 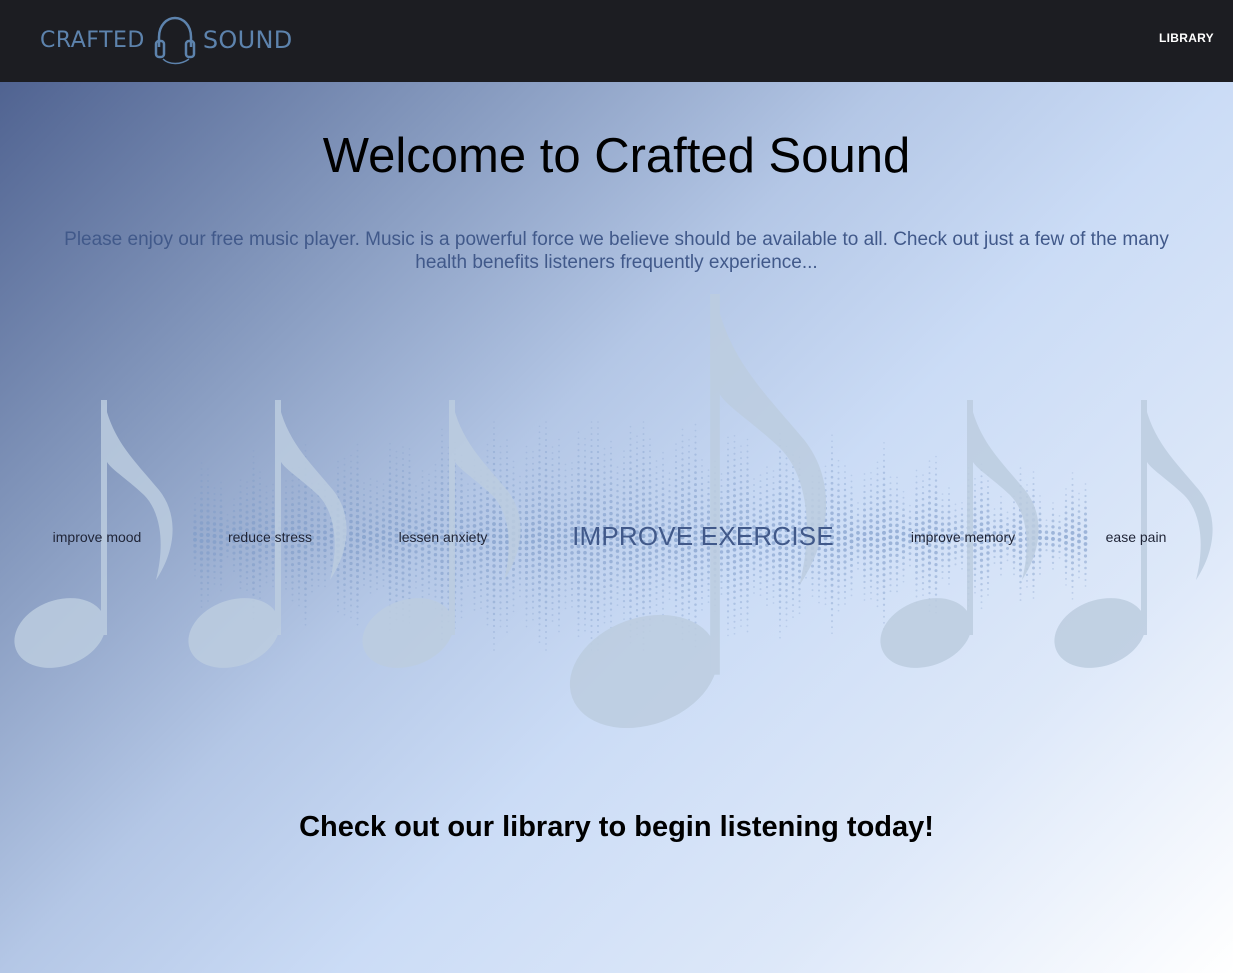 I want to click on page-title: Welcome to Crafted Sound, so click(x=616, y=156).